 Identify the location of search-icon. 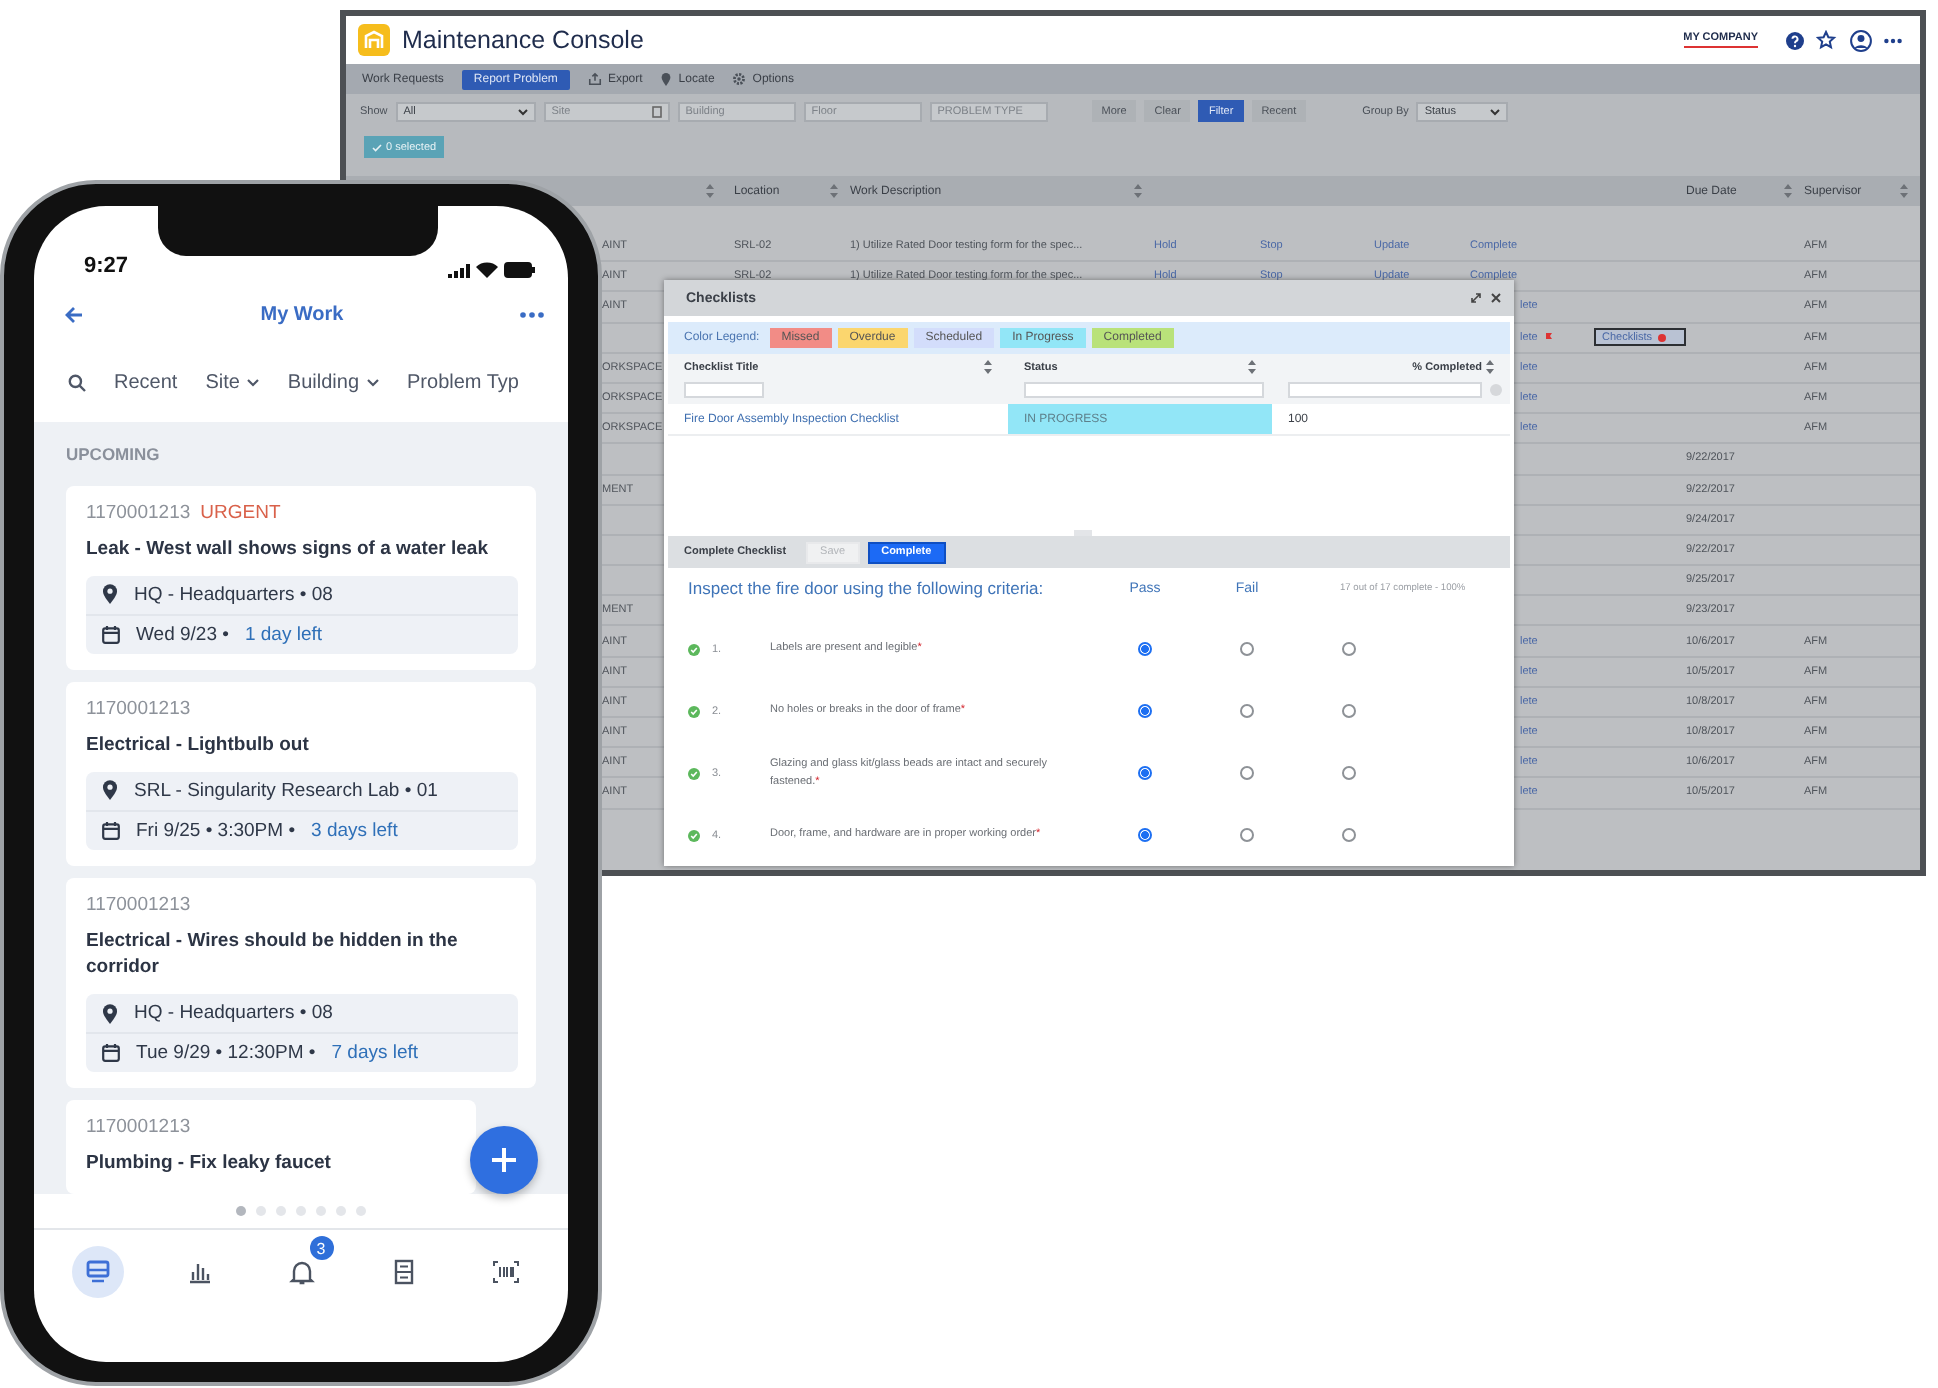
(77, 382).